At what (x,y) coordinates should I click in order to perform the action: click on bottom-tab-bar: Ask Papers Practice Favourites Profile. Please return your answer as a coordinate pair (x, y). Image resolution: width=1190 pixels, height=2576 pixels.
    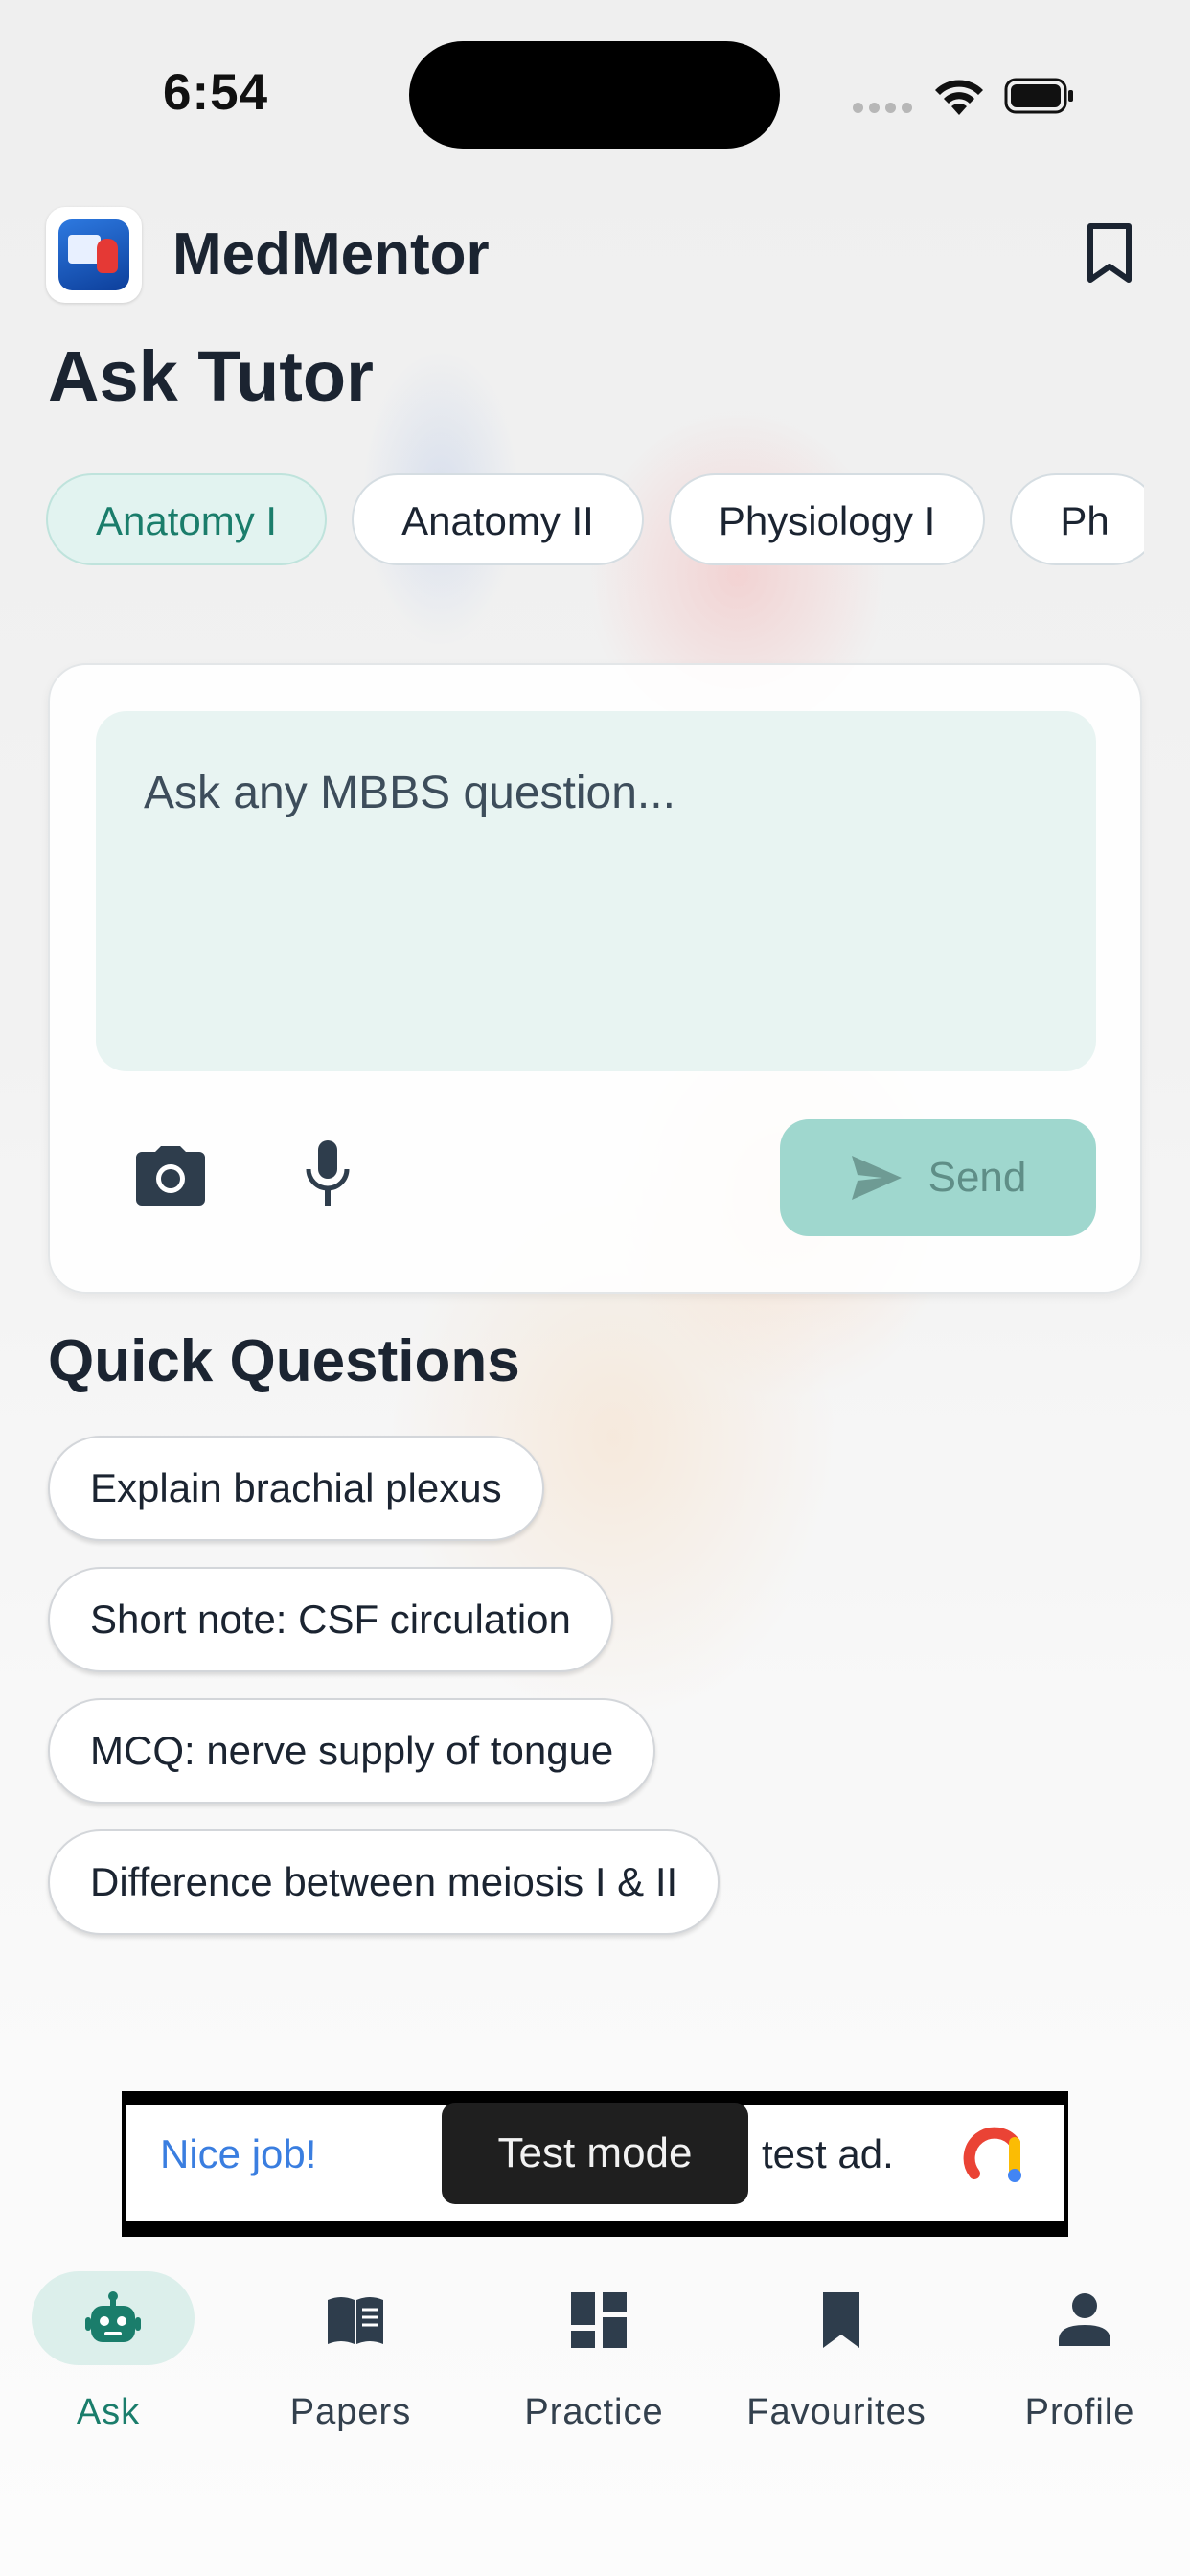
    Looking at the image, I should click on (595, 2348).